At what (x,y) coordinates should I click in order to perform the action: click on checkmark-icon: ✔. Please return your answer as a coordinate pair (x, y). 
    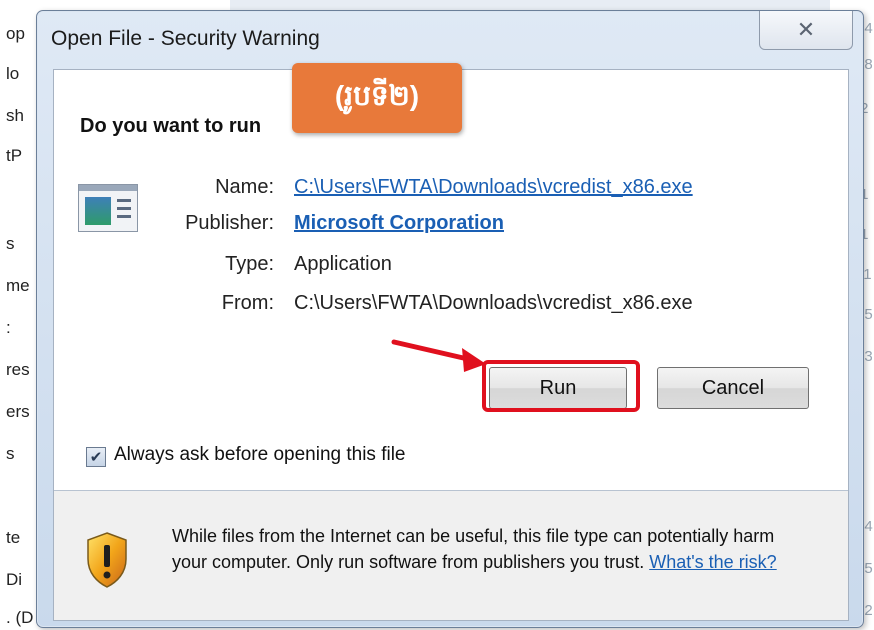
    Looking at the image, I should click on (96, 457).